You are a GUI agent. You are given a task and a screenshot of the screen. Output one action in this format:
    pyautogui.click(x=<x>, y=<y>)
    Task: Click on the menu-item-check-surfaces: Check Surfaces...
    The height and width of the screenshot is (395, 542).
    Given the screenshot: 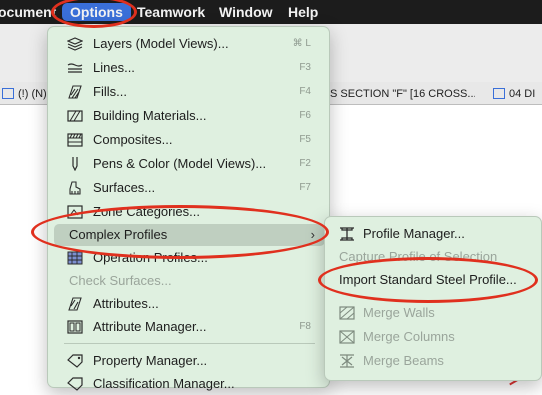 What is the action you would take?
    pyautogui.click(x=189, y=281)
    